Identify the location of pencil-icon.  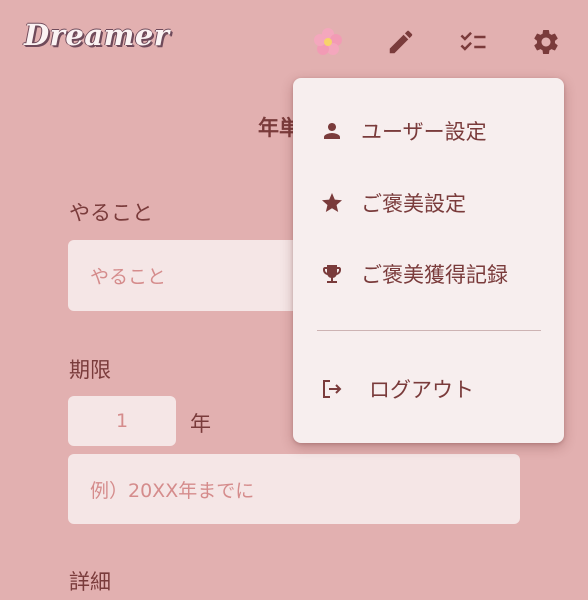
(401, 42).